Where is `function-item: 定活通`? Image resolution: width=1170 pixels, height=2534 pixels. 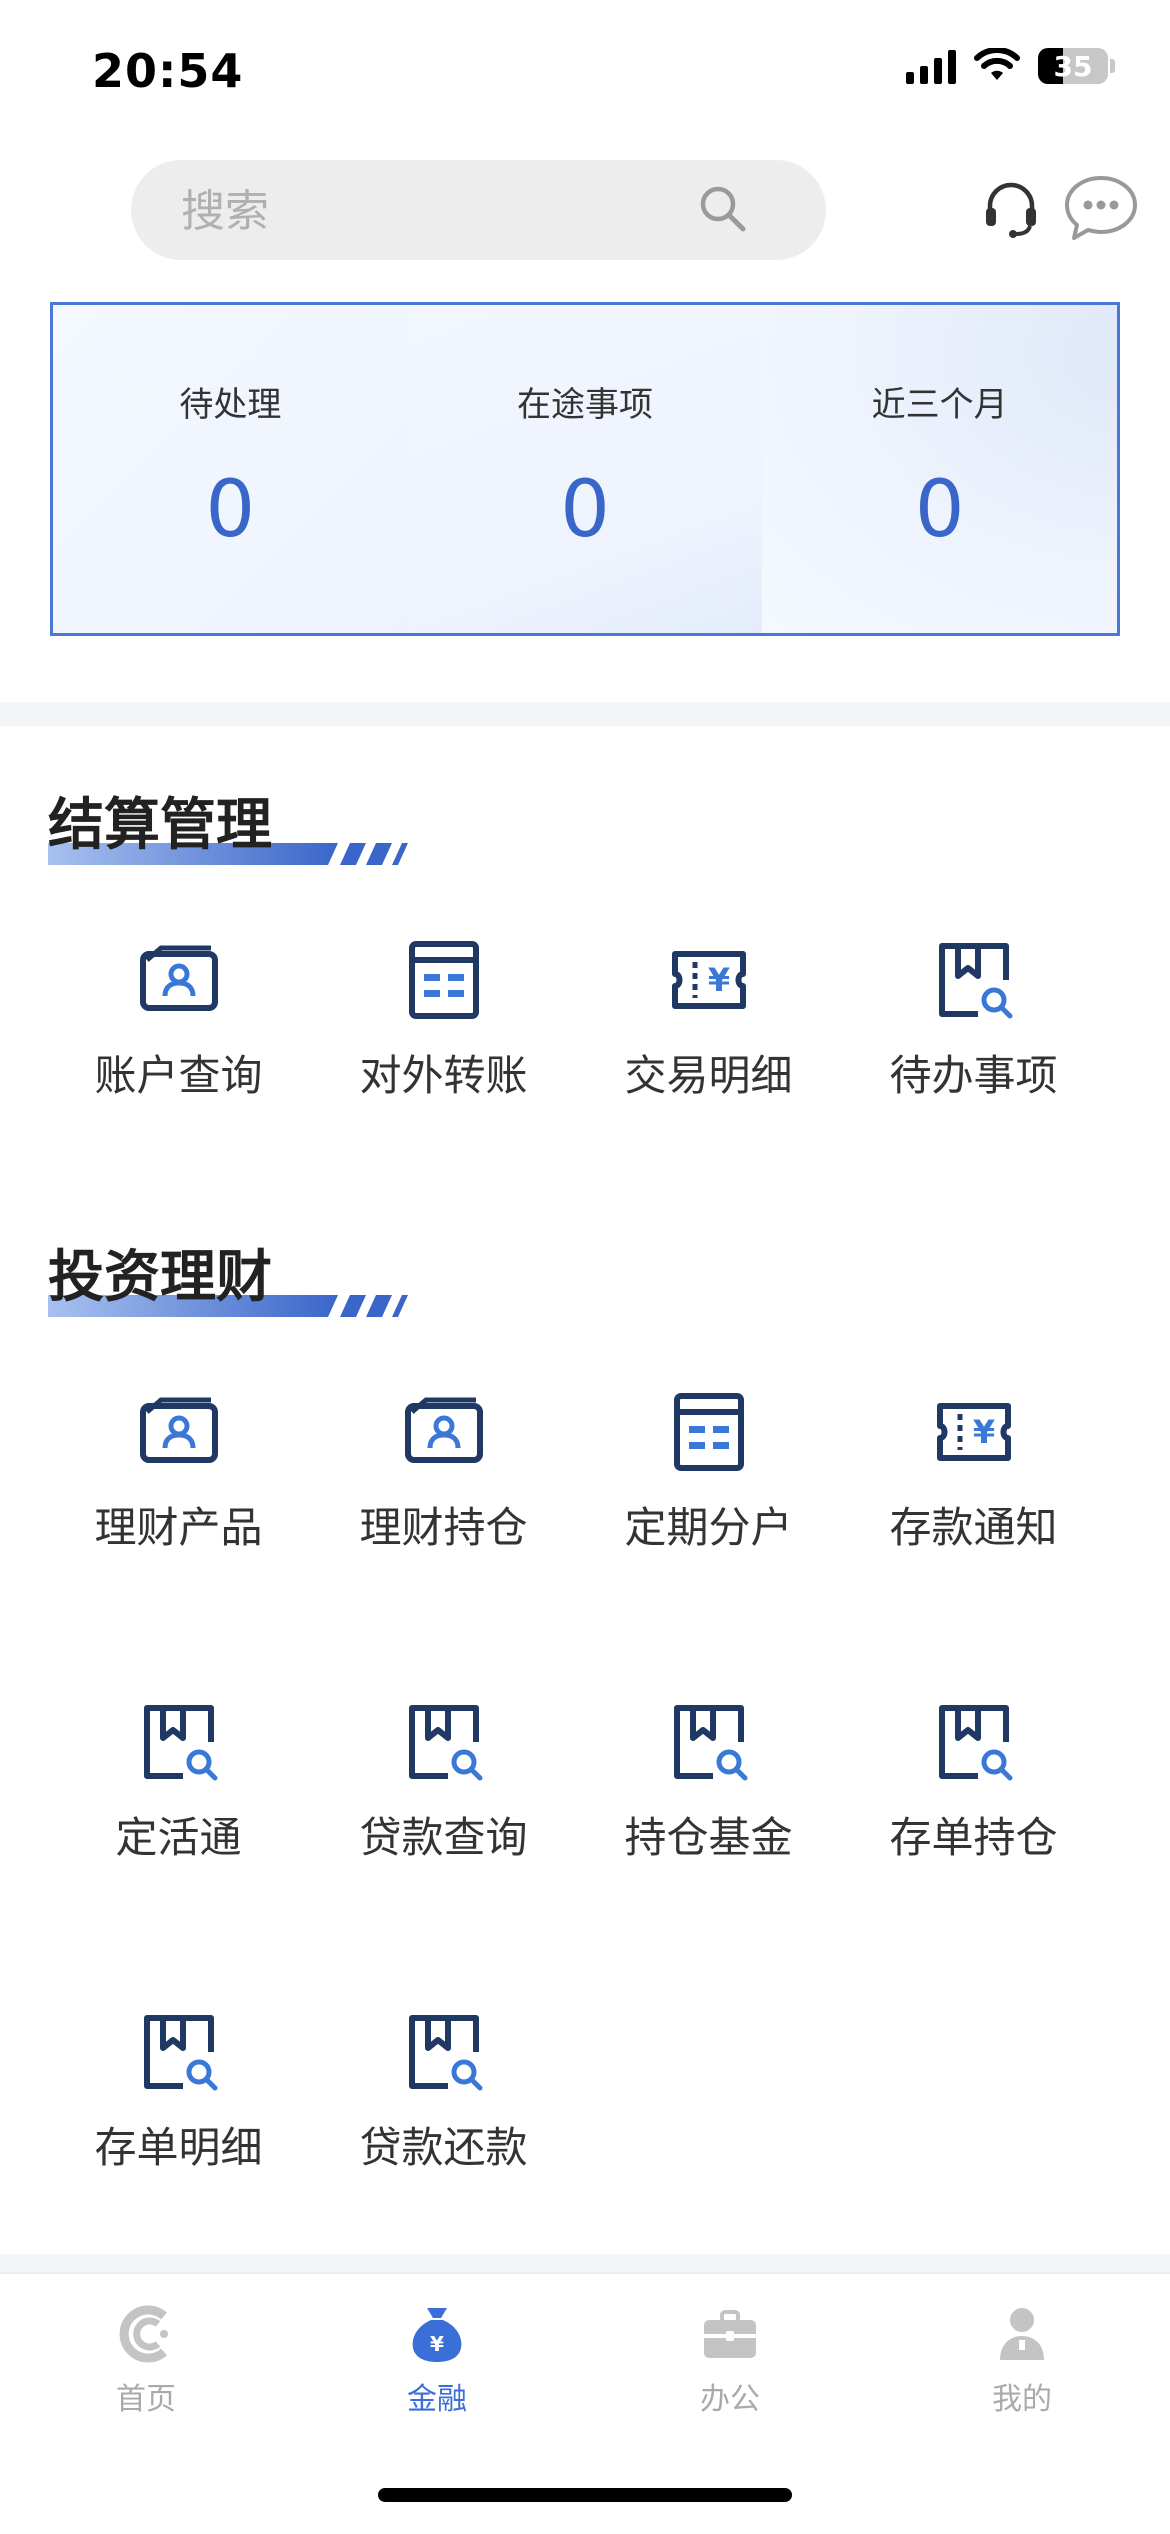
function-item: 定活通 is located at coordinates (178, 1783).